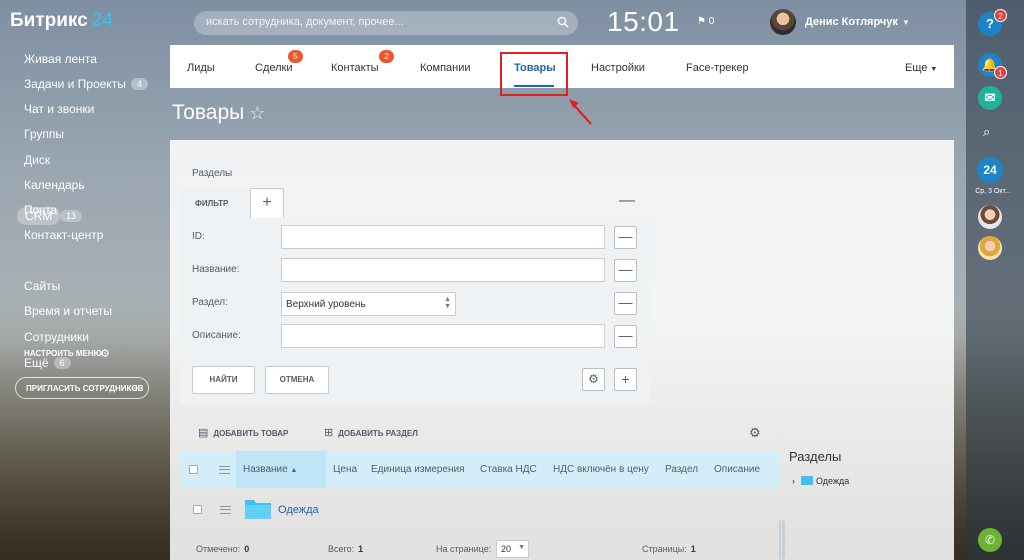 The height and width of the screenshot is (560, 1024). What do you see at coordinates (534, 74) in the screenshot?
I see `annotation-highlight-box` at bounding box center [534, 74].